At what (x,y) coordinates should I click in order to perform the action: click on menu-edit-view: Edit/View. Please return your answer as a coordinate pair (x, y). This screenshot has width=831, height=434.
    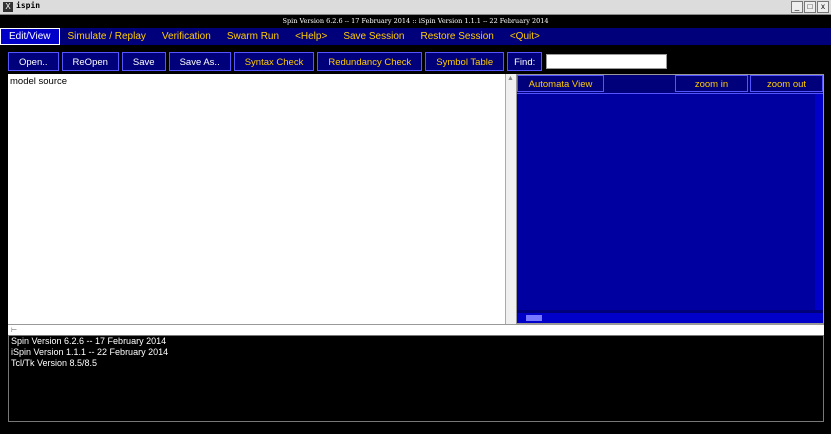
    Looking at the image, I should click on (30, 36).